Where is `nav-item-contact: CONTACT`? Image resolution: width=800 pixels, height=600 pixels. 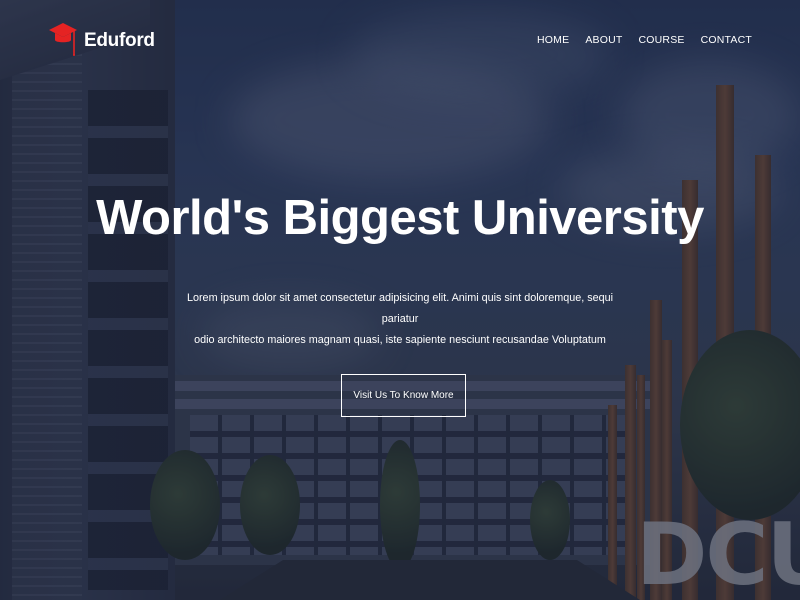 nav-item-contact: CONTACT is located at coordinates (726, 40).